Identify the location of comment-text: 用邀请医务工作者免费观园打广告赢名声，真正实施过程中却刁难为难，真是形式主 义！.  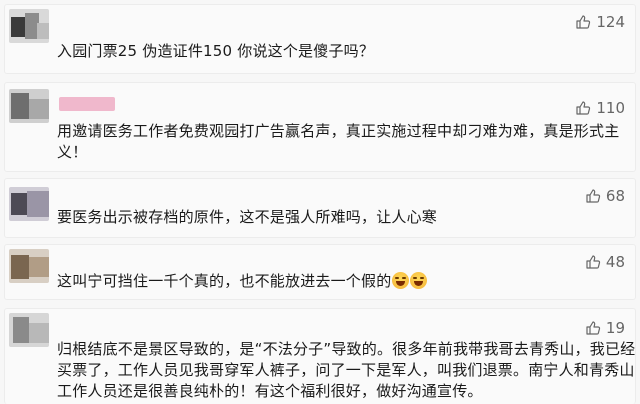
(338, 142).